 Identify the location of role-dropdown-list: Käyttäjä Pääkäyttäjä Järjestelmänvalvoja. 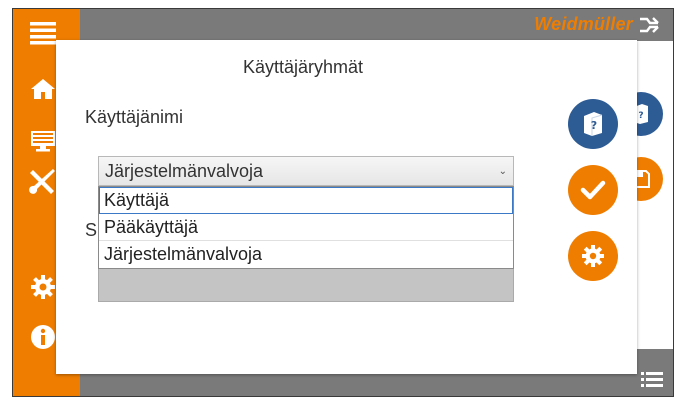
(306, 227).